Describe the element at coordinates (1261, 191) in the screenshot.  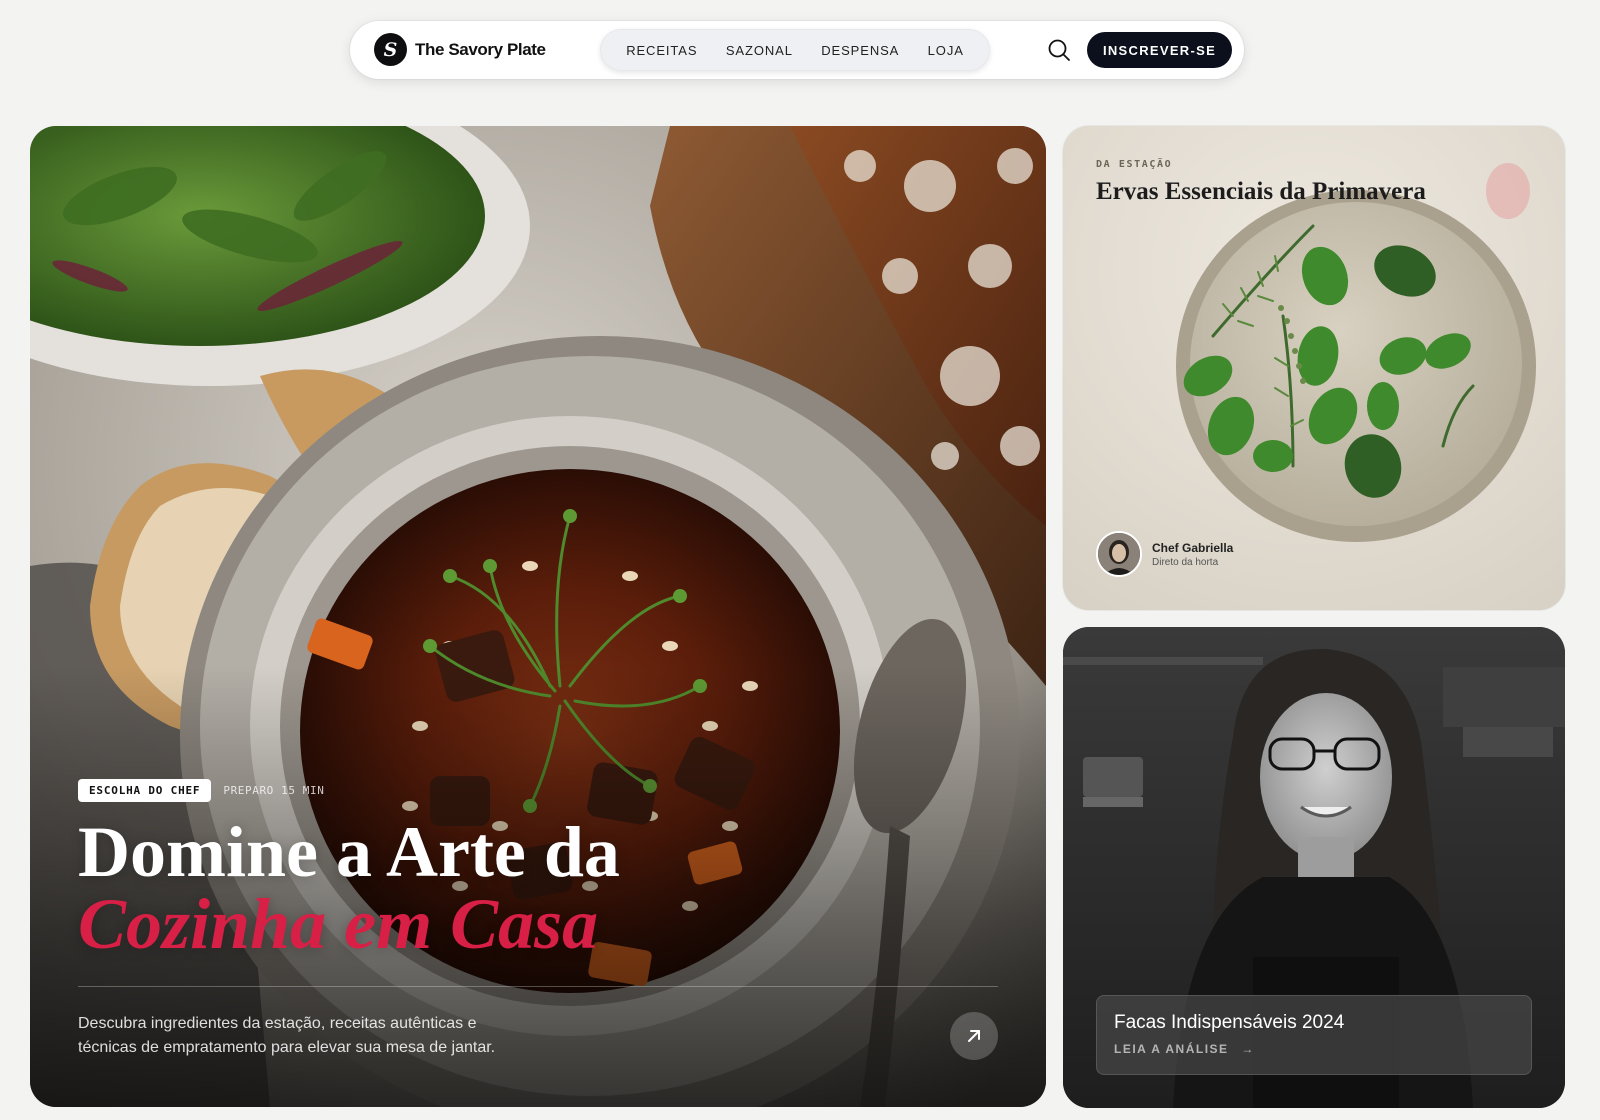
I see `herbs-title: Ervas Essenciais da Primavera` at that location.